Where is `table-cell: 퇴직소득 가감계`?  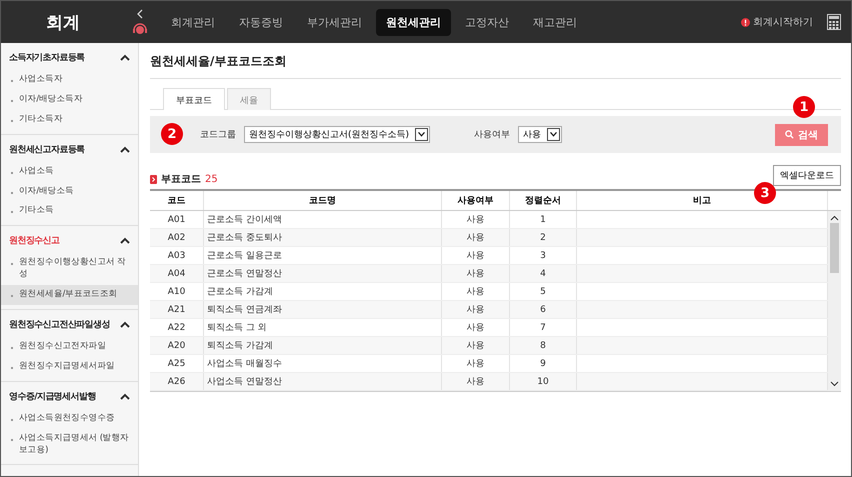
table-cell: 퇴직소득 가감계 is located at coordinates (323, 345).